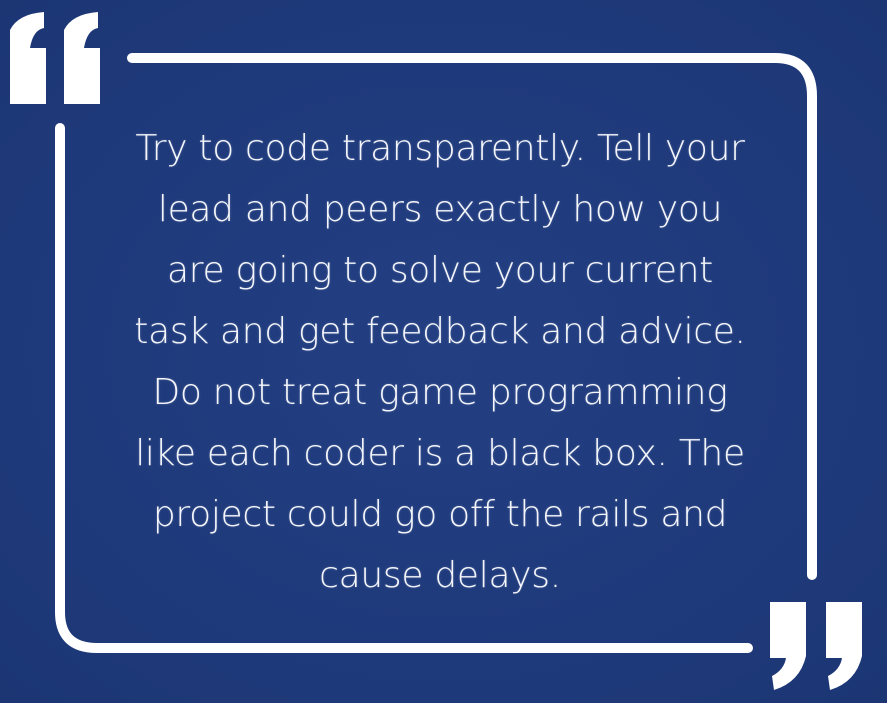 This screenshot has height=703, width=887. What do you see at coordinates (440, 209) in the screenshot?
I see `quote-line: lead and peers exactly how you` at bounding box center [440, 209].